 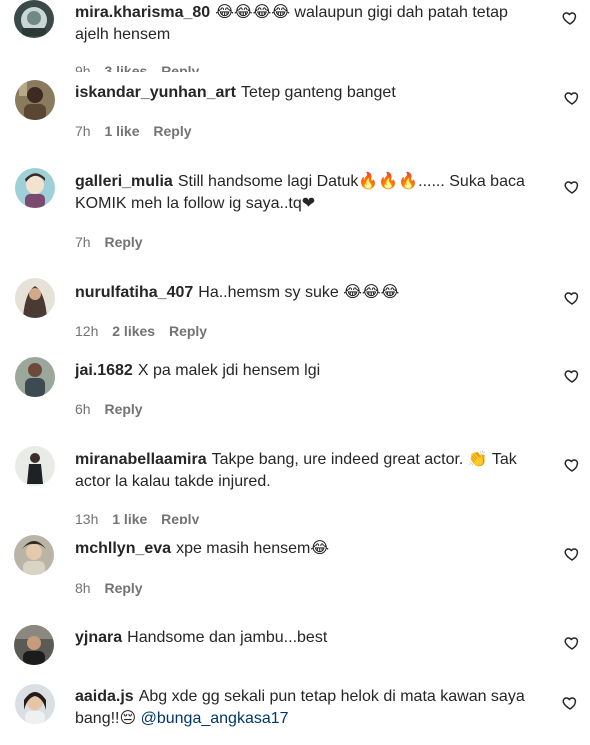 I want to click on comment-meta: 7h 1 like Reply, so click(x=138, y=131).